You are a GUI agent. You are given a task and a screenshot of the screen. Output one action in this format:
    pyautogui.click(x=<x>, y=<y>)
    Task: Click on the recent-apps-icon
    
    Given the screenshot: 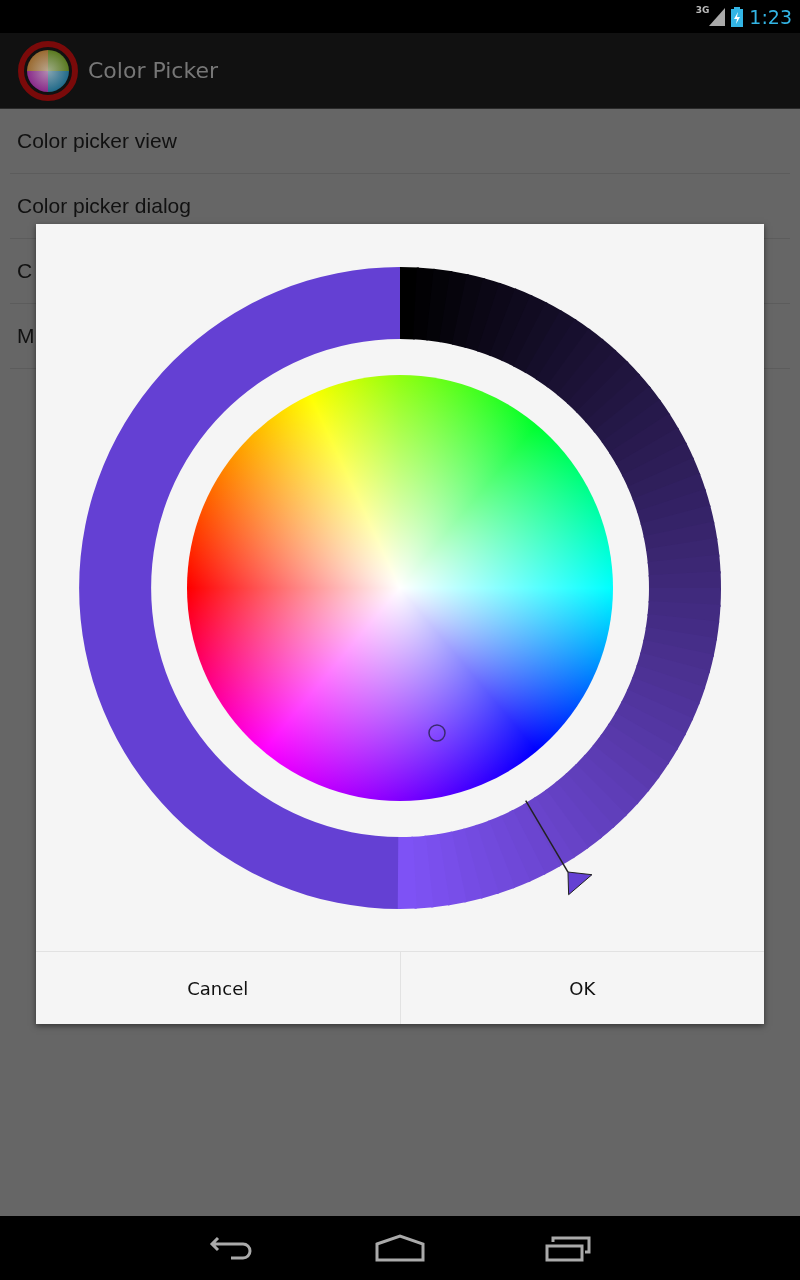 What is the action you would take?
    pyautogui.click(x=568, y=1248)
    